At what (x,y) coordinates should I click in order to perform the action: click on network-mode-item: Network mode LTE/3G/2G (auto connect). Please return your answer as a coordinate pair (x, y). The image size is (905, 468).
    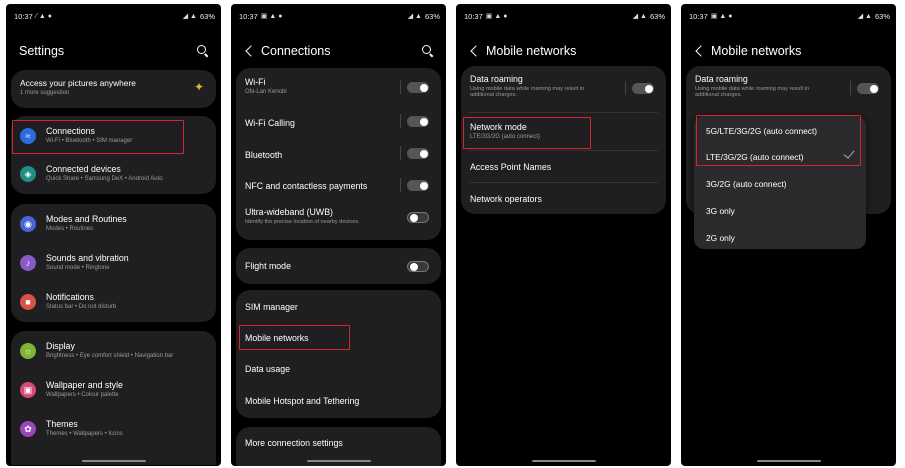
    Looking at the image, I should click on (505, 131).